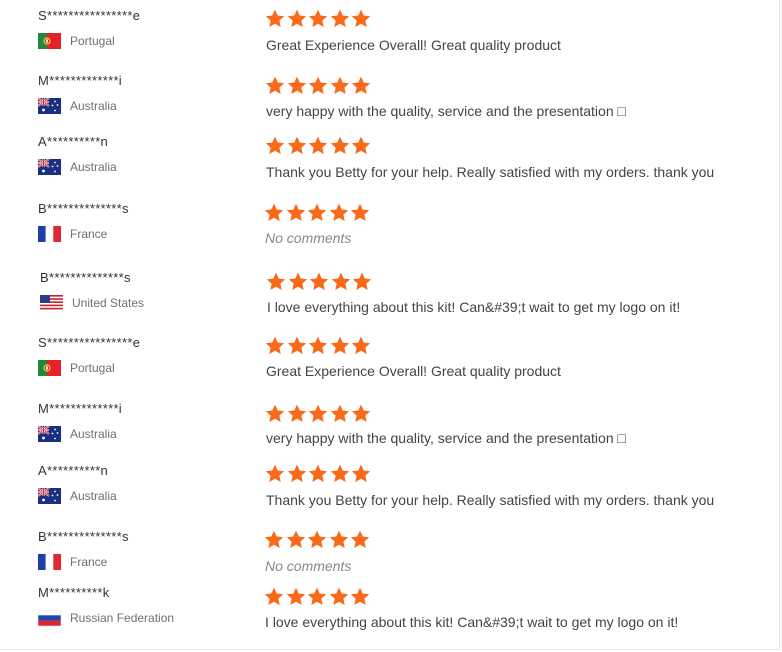  I want to click on reviewer-name: M**********k, so click(74, 592).